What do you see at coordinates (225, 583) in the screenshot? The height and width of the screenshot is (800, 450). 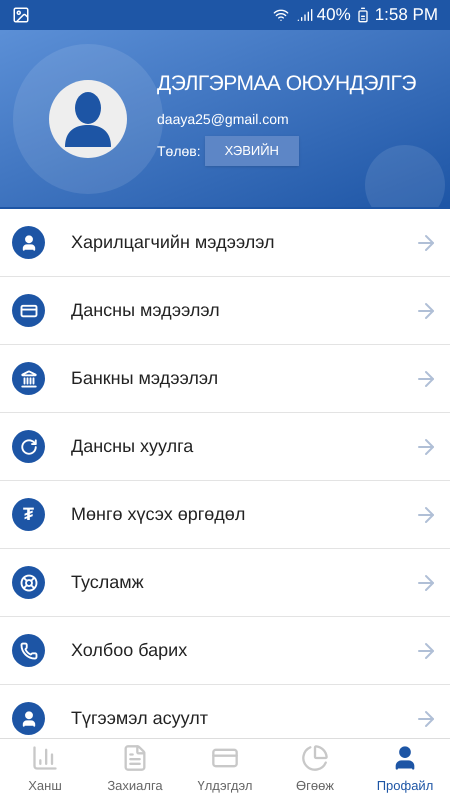 I see `menu-item: Тусламж` at bounding box center [225, 583].